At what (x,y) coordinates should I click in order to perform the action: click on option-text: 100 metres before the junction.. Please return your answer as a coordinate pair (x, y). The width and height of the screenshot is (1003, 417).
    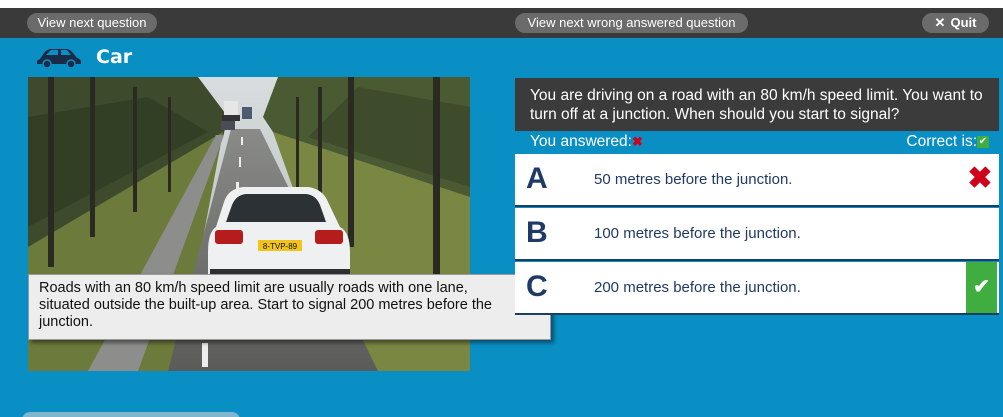
    Looking at the image, I should click on (697, 233).